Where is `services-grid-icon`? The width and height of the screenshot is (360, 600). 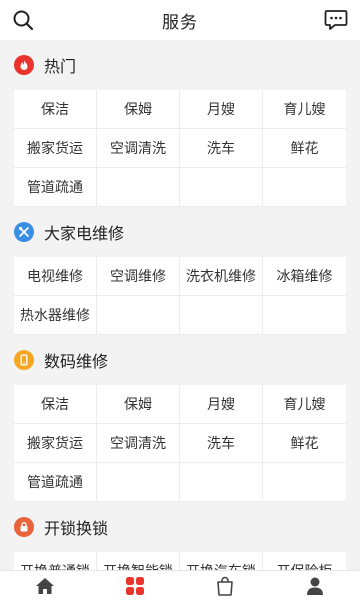
services-grid-icon is located at coordinates (135, 585).